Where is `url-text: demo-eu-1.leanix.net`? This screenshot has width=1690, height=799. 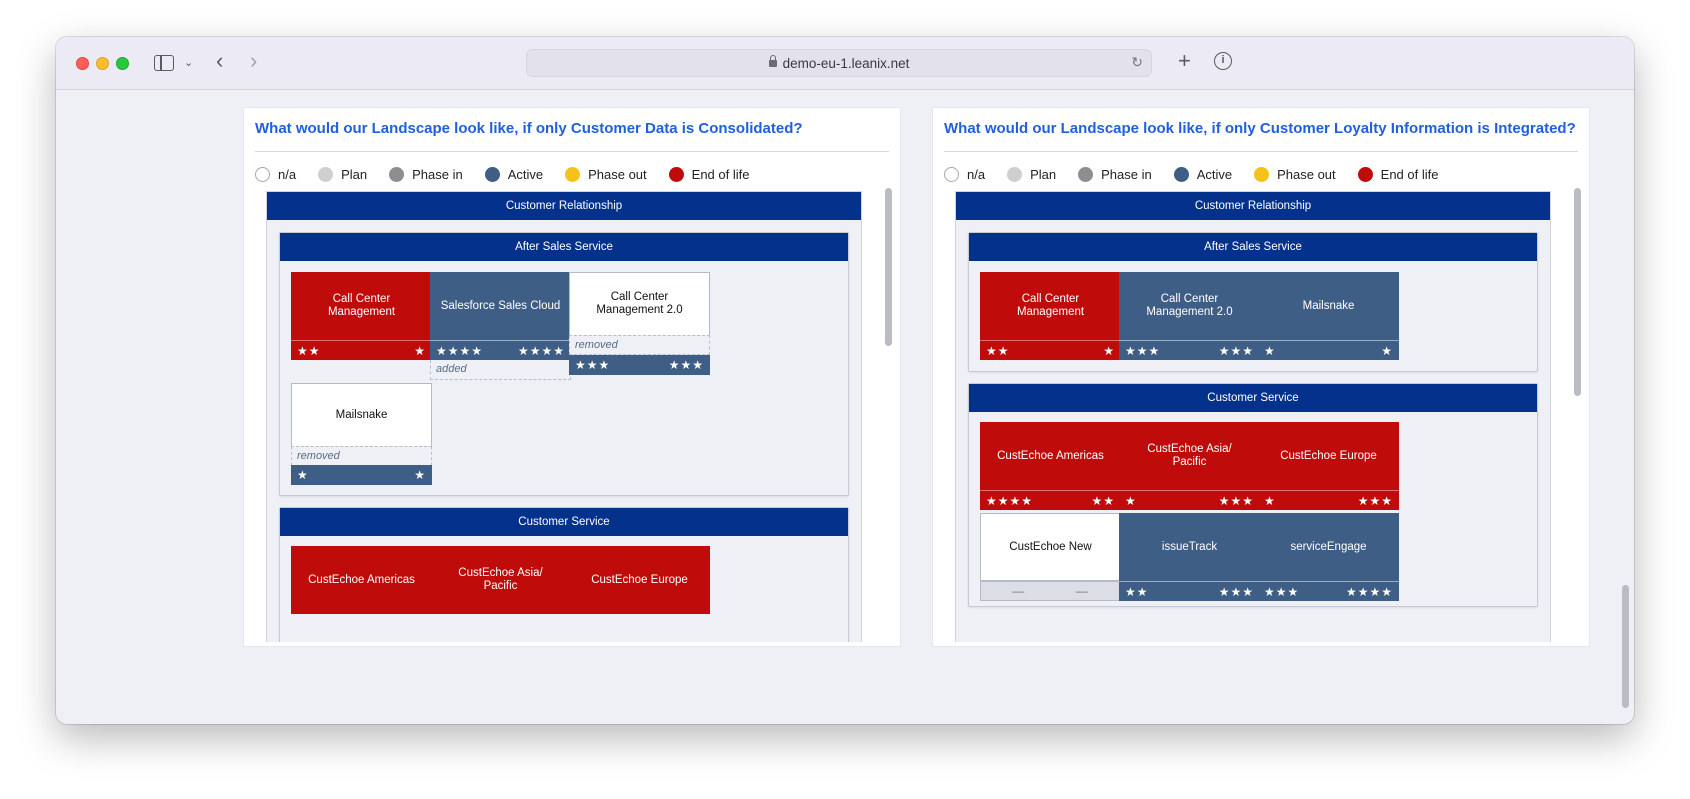 url-text: demo-eu-1.leanix.net is located at coordinates (846, 63).